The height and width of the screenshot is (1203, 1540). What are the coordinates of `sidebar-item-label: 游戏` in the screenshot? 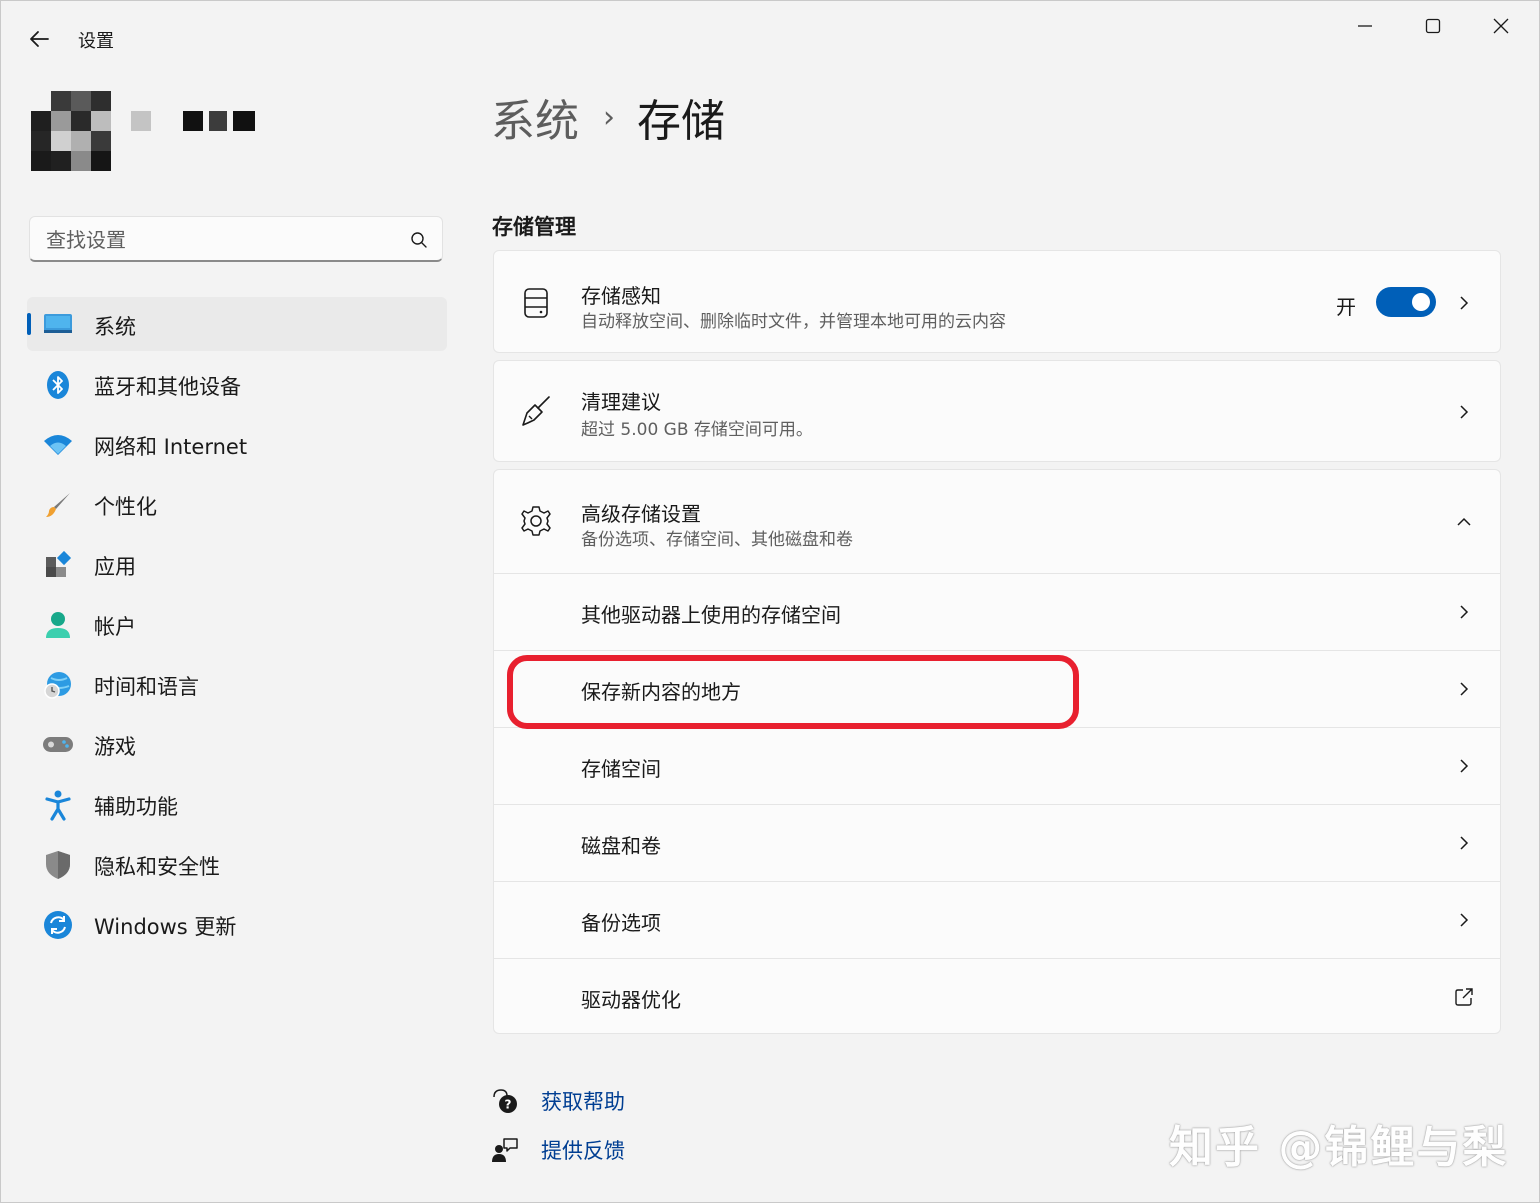 It's located at (115, 747).